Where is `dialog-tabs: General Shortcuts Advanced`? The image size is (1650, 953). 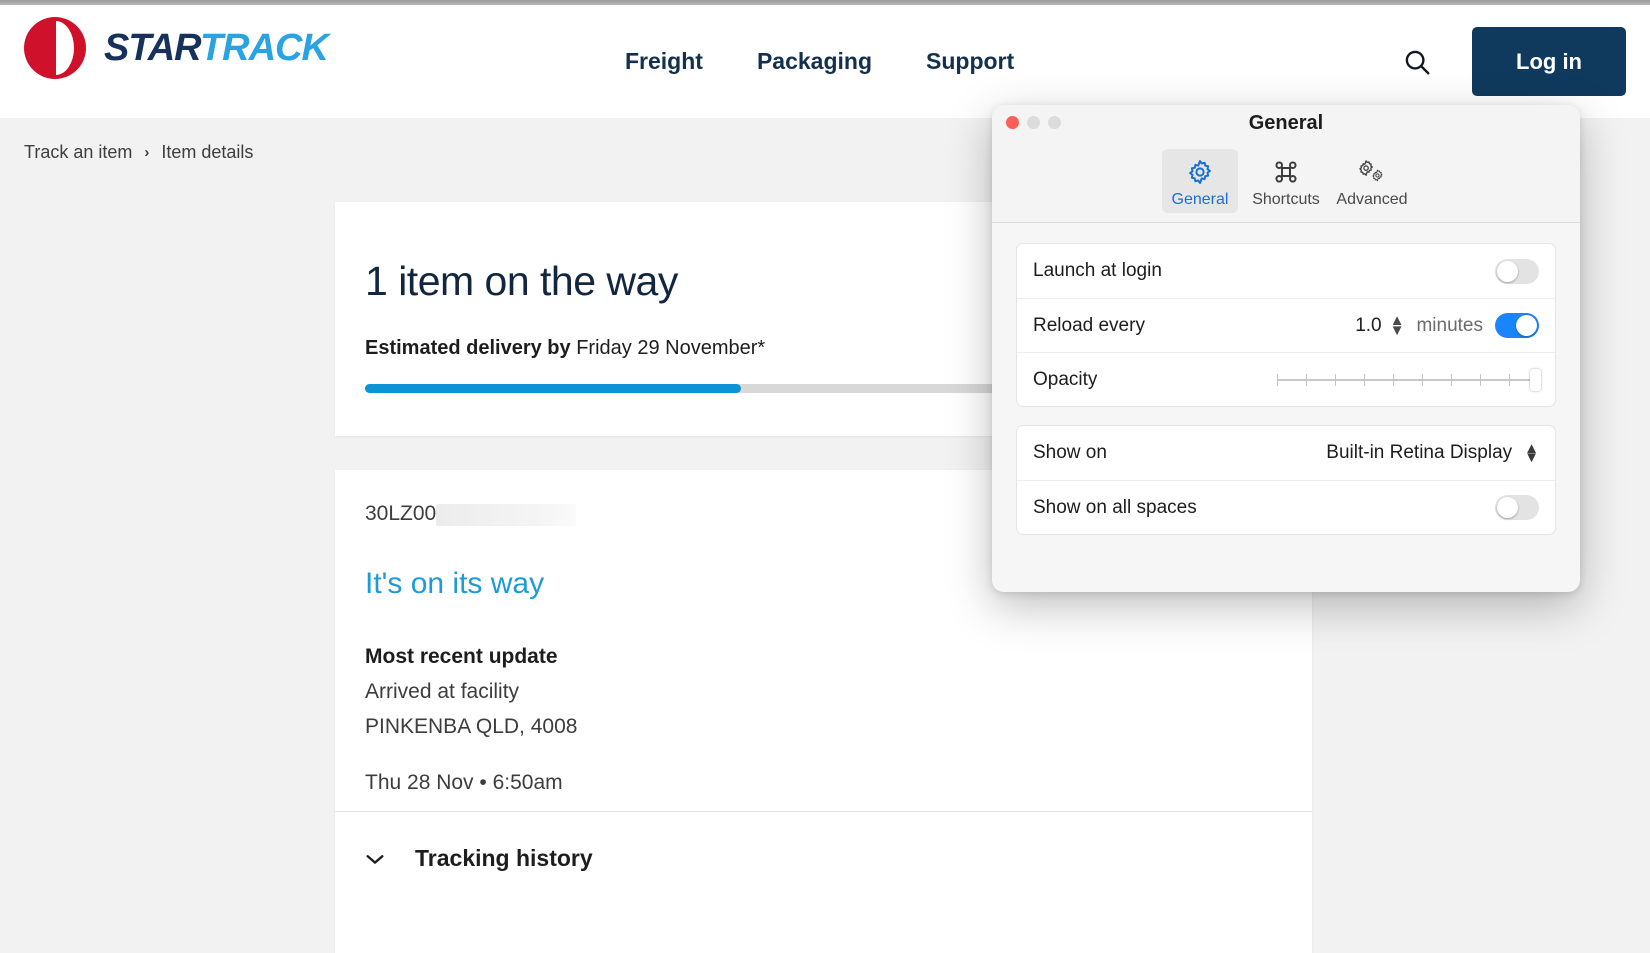 dialog-tabs: General Shortcuts Advanced is located at coordinates (1286, 181).